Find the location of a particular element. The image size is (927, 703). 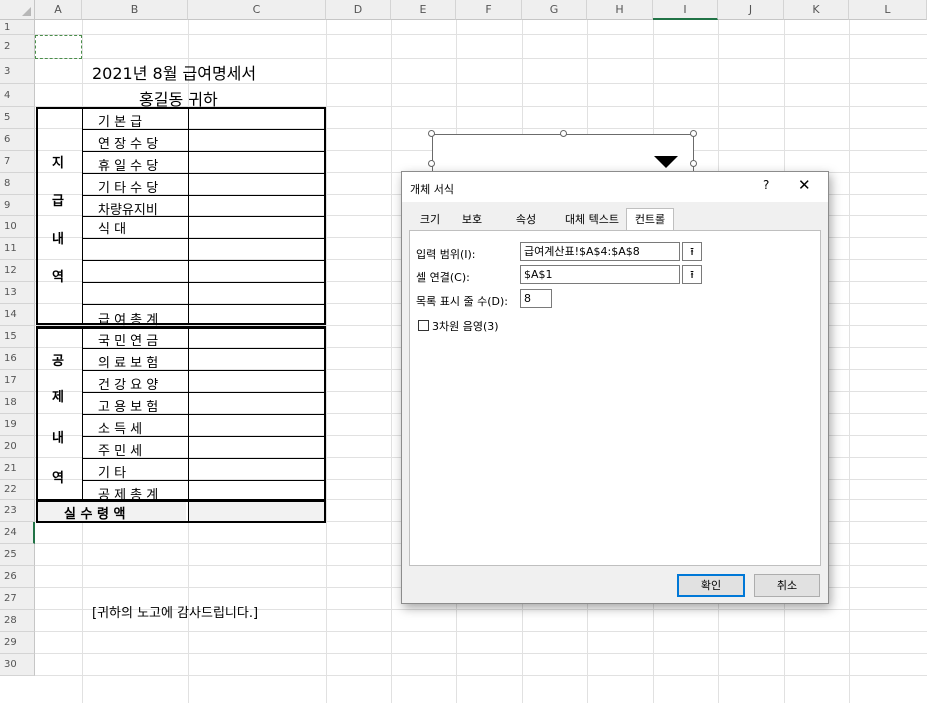

dropdown-arrow-icon is located at coordinates (666, 162).